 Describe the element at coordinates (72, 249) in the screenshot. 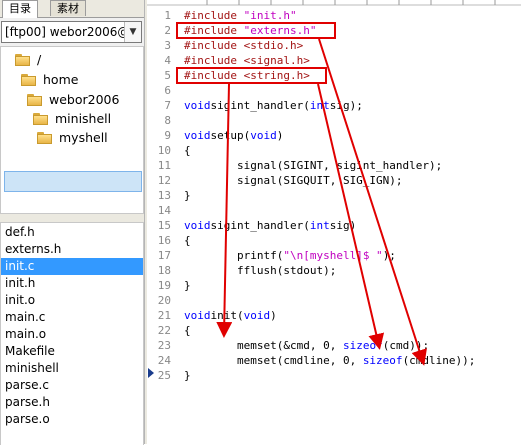

I see `file-item: externs.h` at that location.